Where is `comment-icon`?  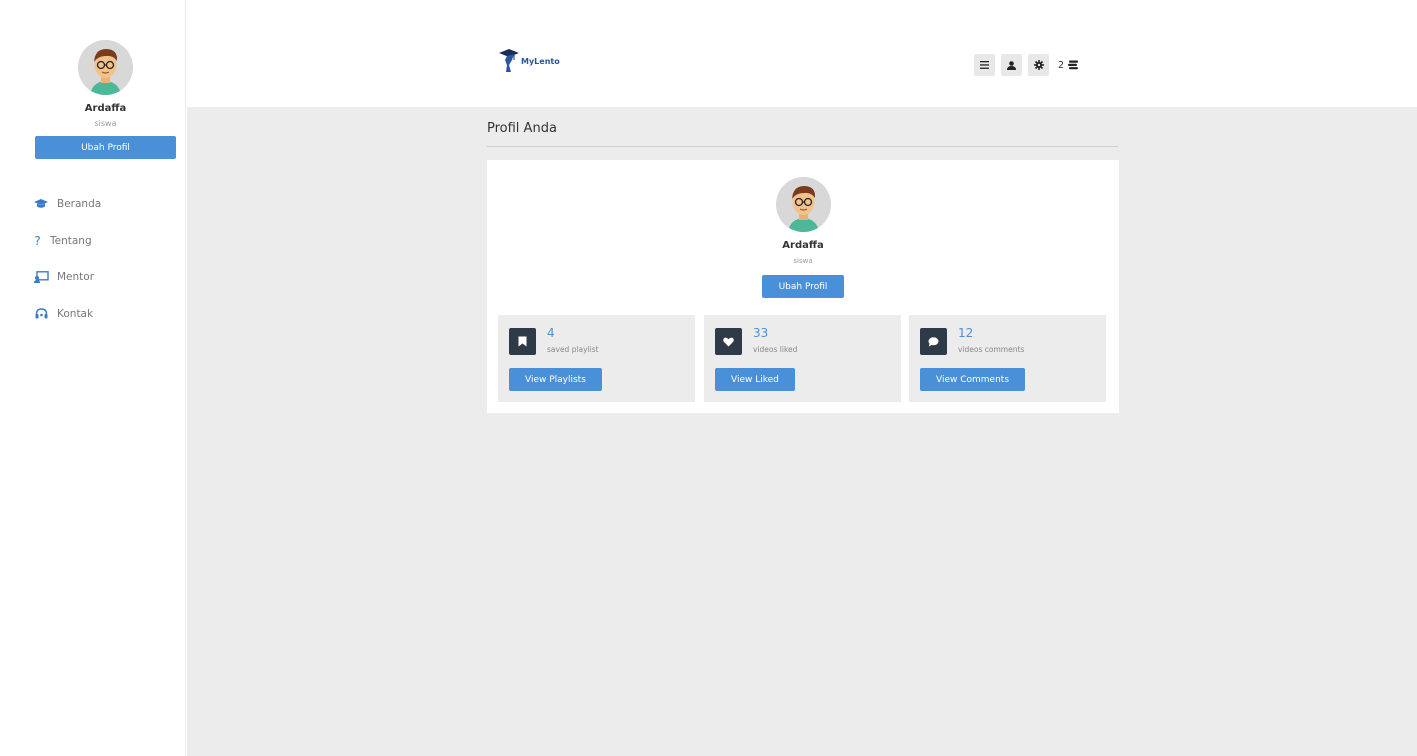 comment-icon is located at coordinates (933, 341).